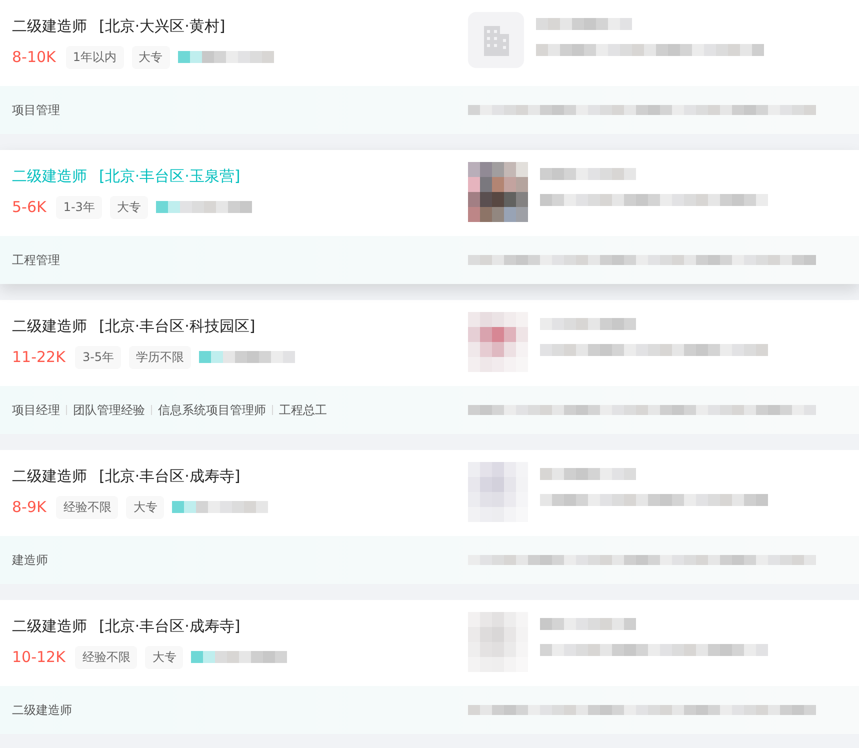 This screenshot has height=748, width=859. Describe the element at coordinates (98, 357) in the screenshot. I see `requirement-tag: 3-5年` at that location.